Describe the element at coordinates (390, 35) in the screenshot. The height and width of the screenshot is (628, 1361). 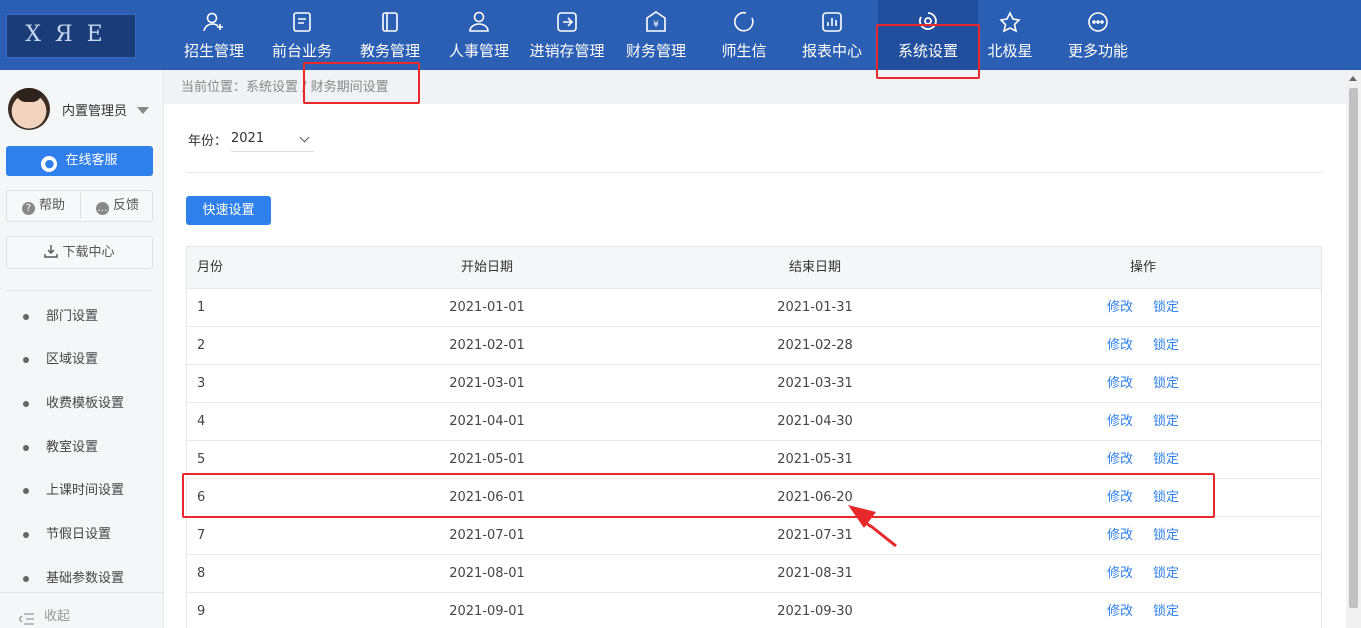
I see `nav-item-academic: 教务管理` at that location.